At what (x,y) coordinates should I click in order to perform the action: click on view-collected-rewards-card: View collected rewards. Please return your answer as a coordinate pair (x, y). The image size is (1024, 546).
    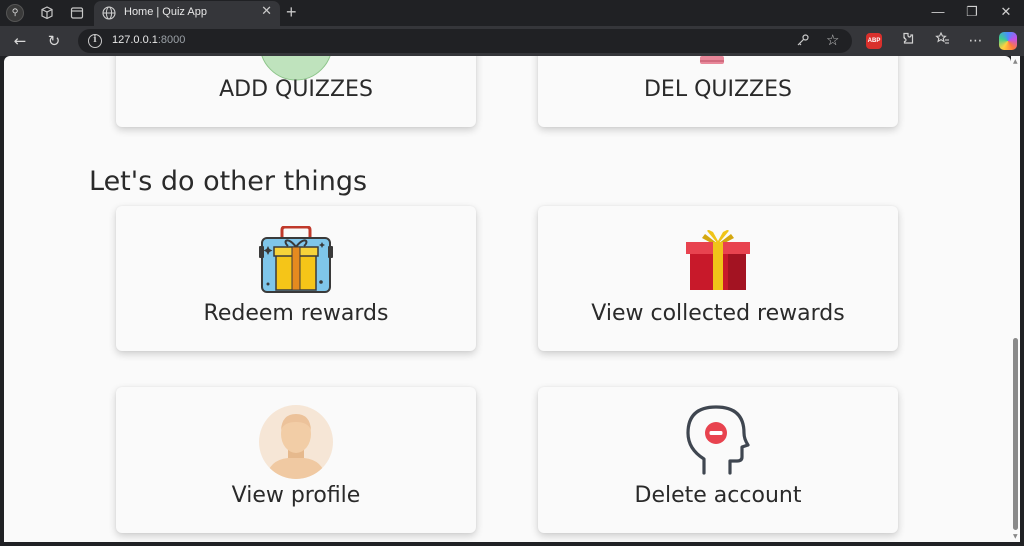
    Looking at the image, I should click on (718, 278).